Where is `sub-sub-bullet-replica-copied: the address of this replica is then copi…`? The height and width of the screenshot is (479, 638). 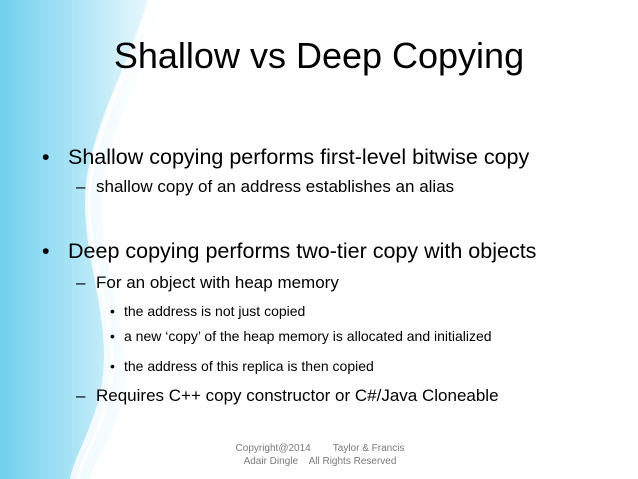
sub-sub-bullet-replica-copied: the address of this replica is then copi… is located at coordinates (249, 366).